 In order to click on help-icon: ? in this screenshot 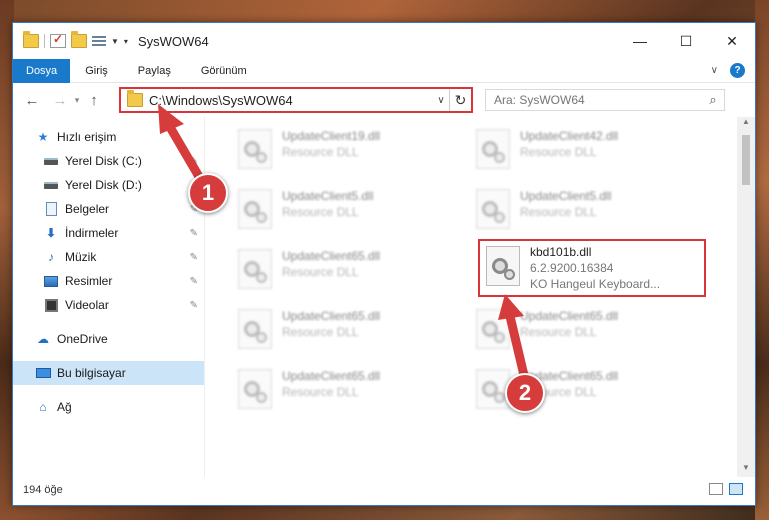, I will do `click(737, 70)`.